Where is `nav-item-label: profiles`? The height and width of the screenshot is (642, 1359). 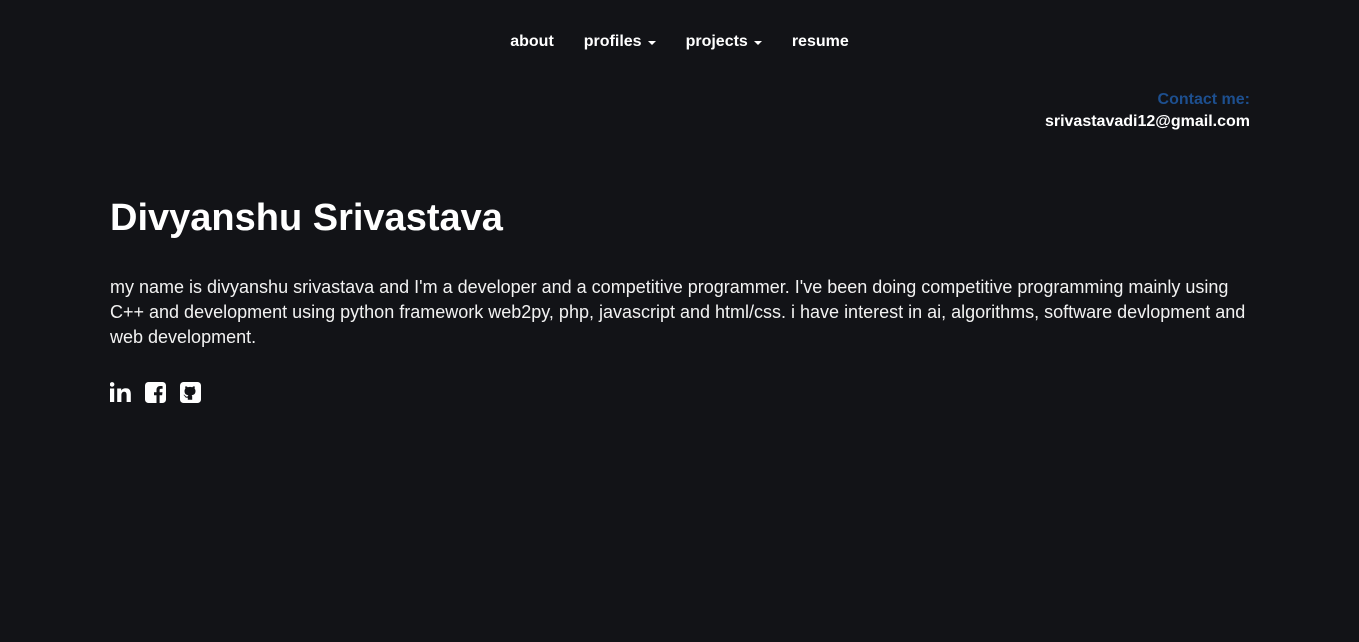
nav-item-label: profiles is located at coordinates (612, 41).